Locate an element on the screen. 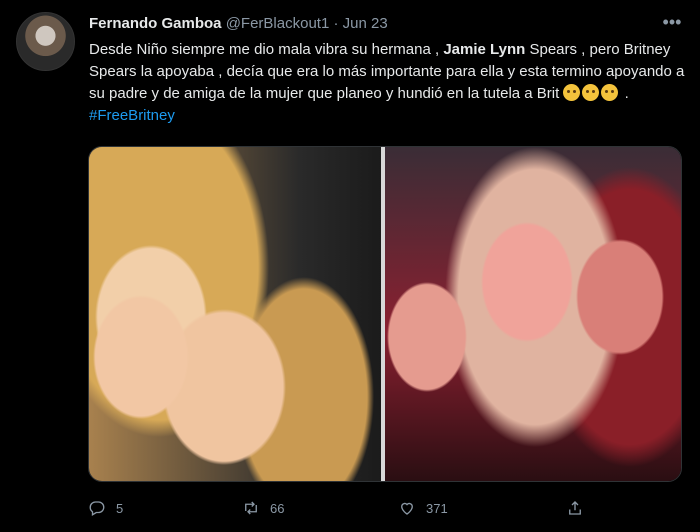  hashtag-link: #FreeBritney is located at coordinates (132, 115).